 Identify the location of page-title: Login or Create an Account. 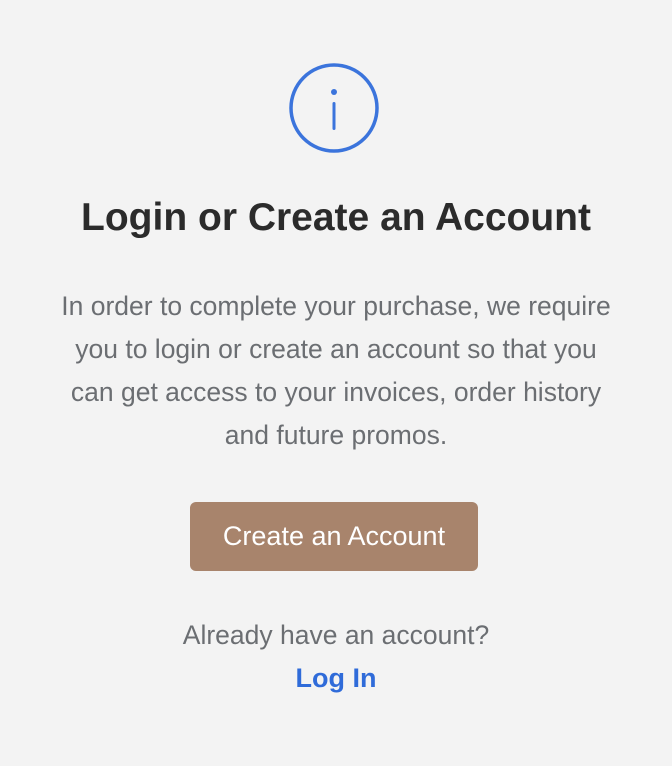
(336, 217).